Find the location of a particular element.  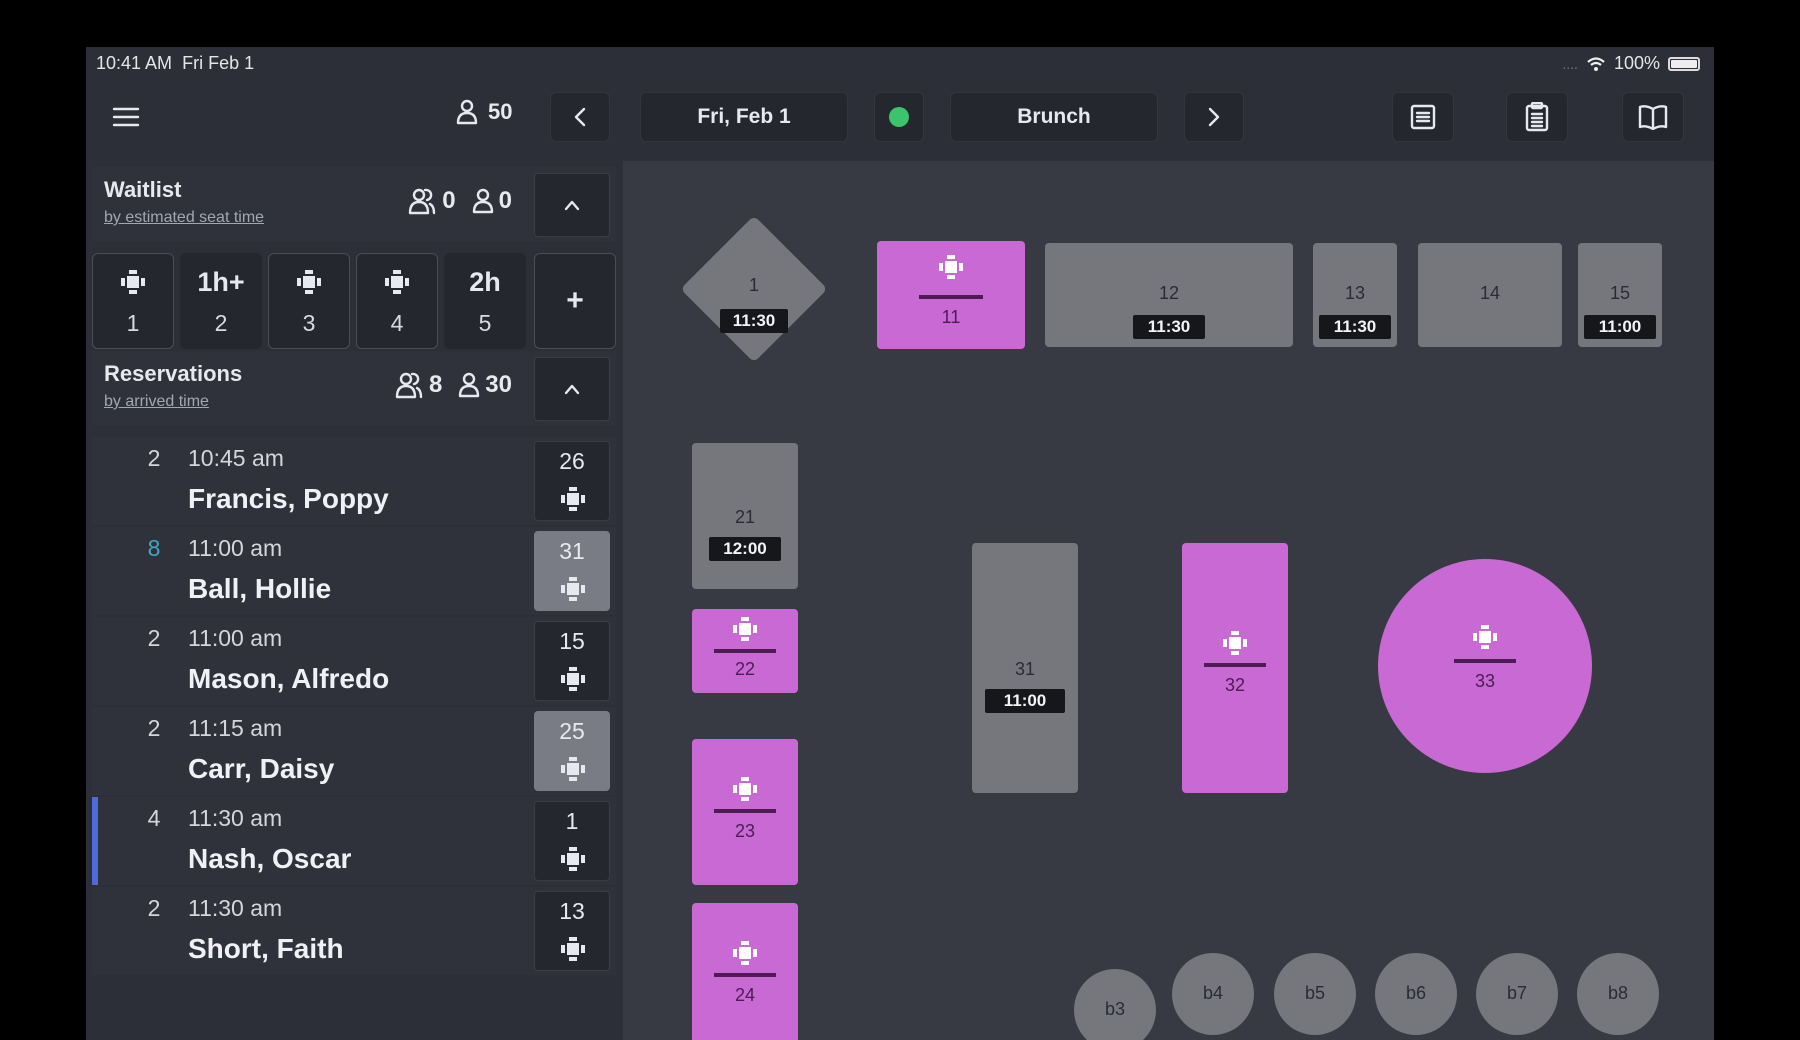

waitlist-tile-2: 1h+ 2 is located at coordinates (221, 301).